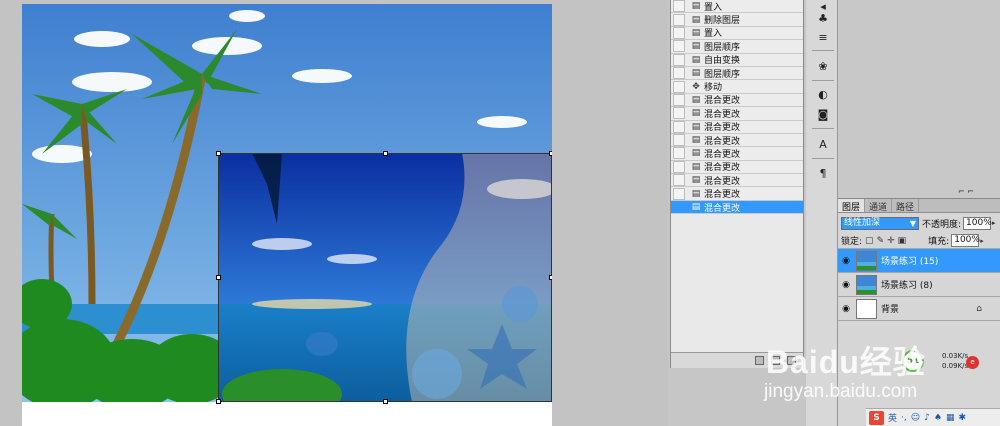 The height and width of the screenshot is (426, 1000). What do you see at coordinates (994, 223) in the screenshot?
I see `opacity-slider-arrow-icon: ▸` at bounding box center [994, 223].